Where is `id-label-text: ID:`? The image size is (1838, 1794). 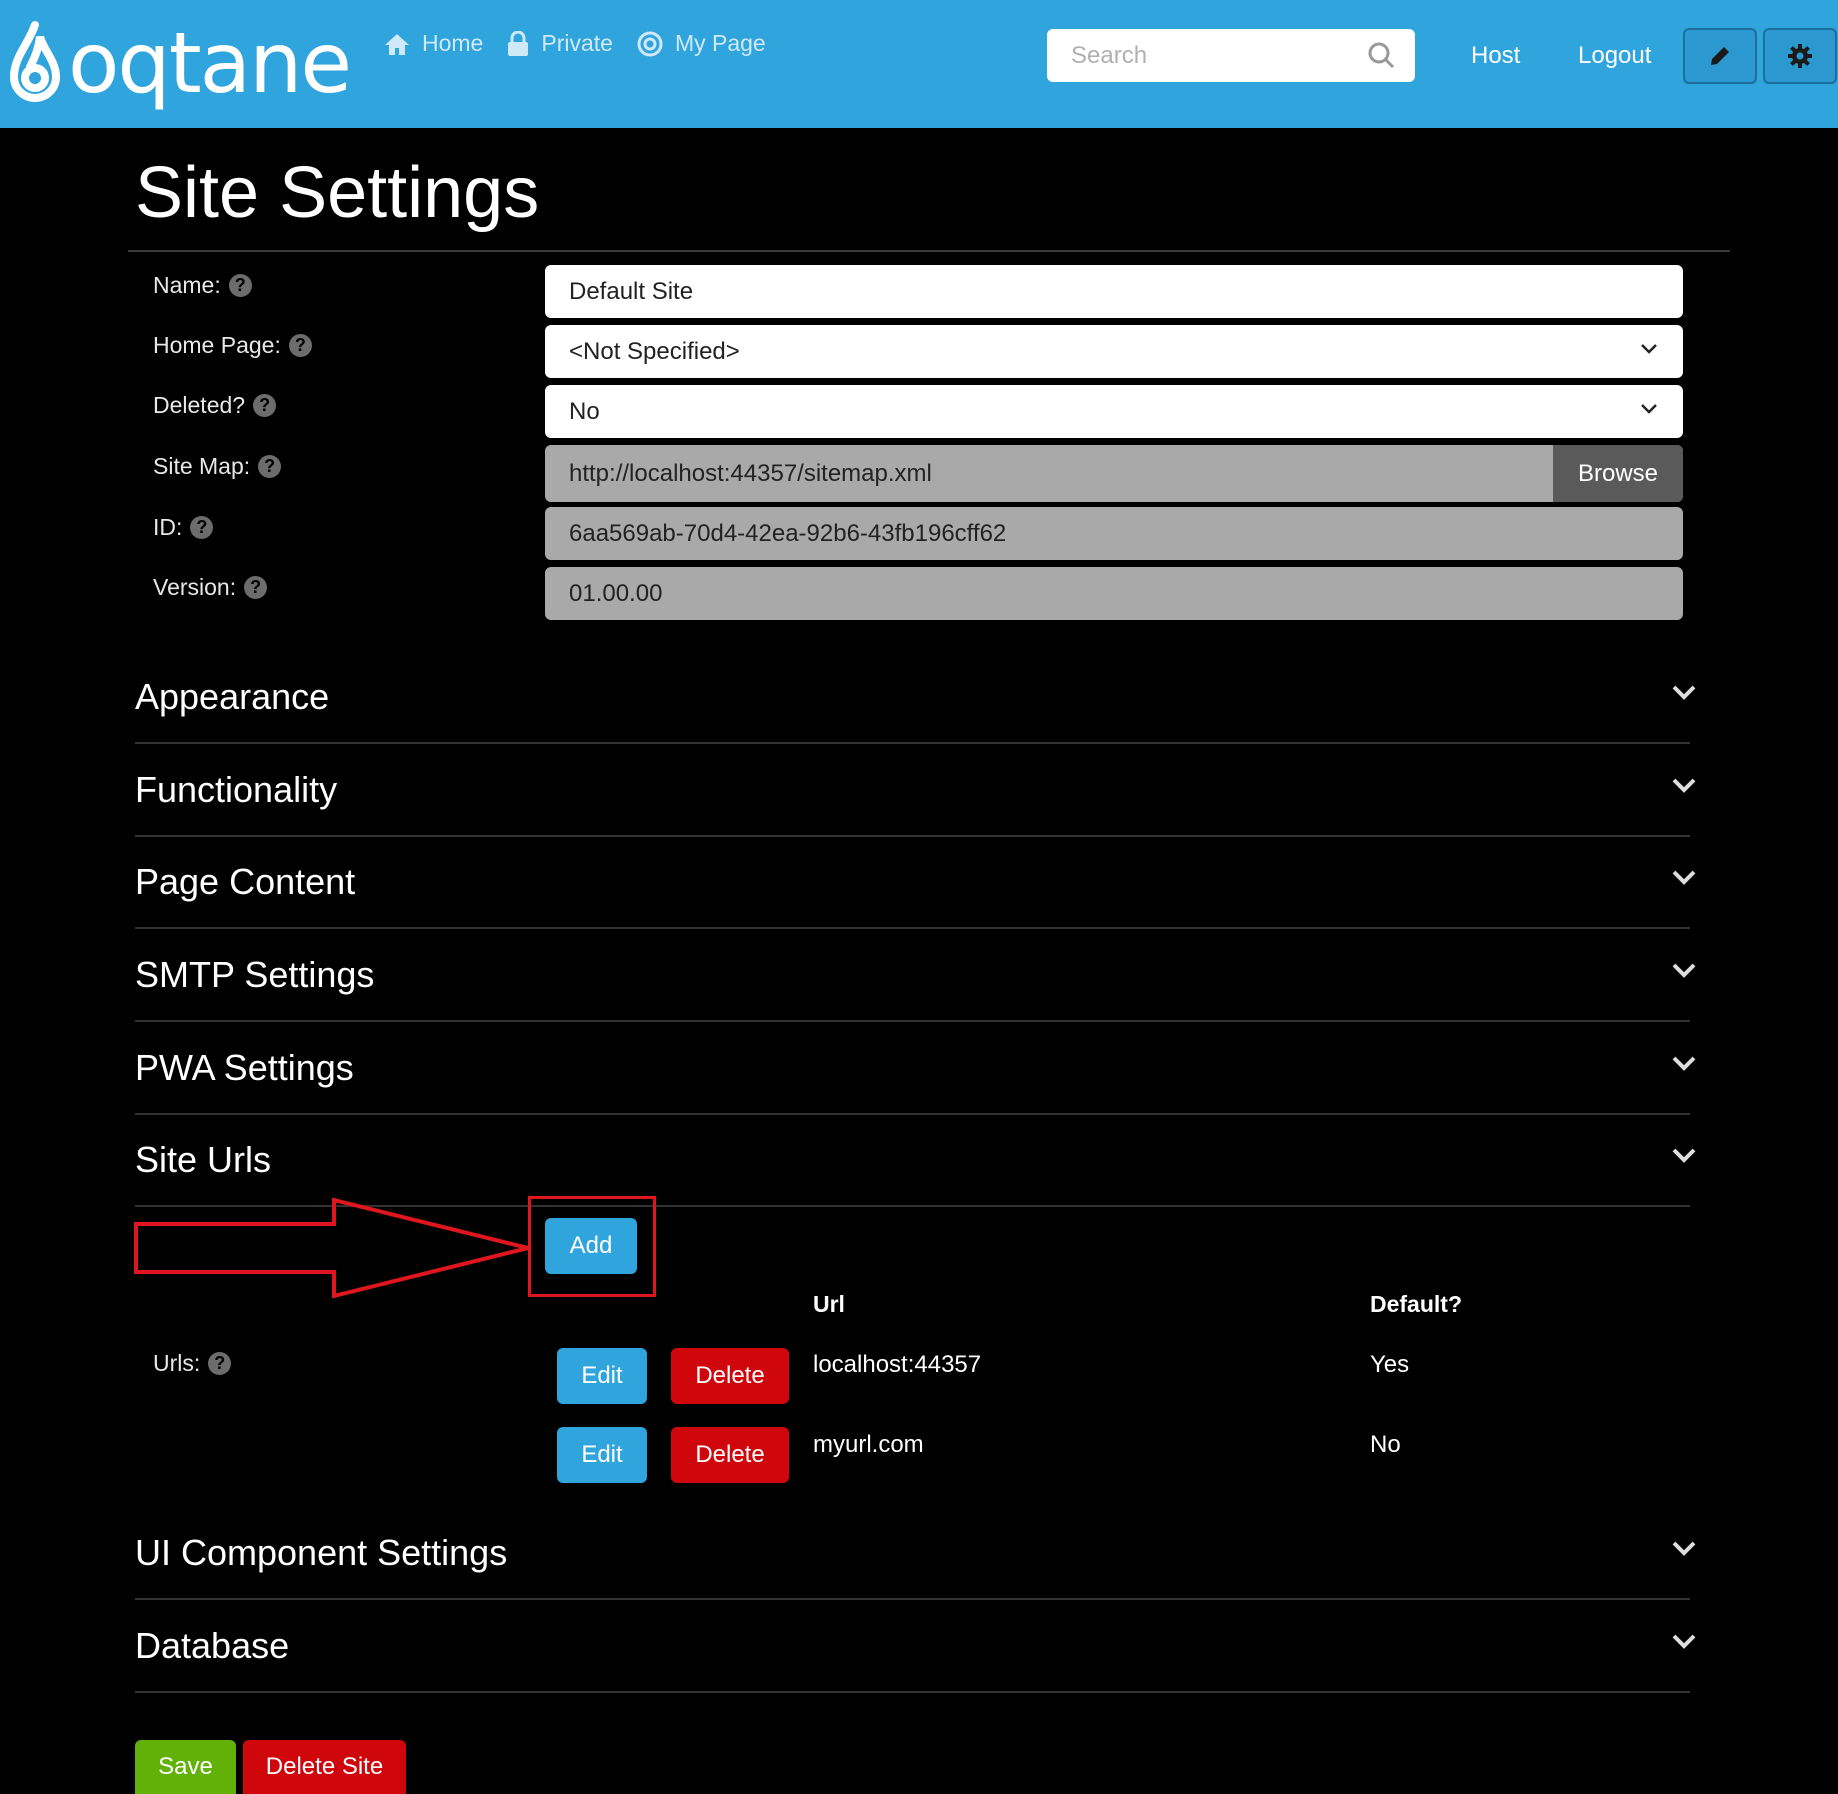
id-label-text: ID: is located at coordinates (168, 527).